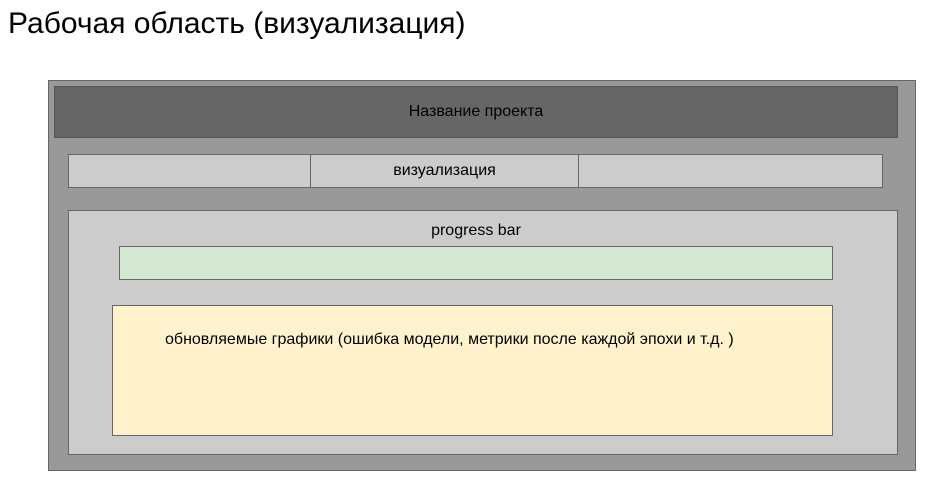 The image size is (926, 480). I want to click on tab-bar: визуализация, so click(475, 171).